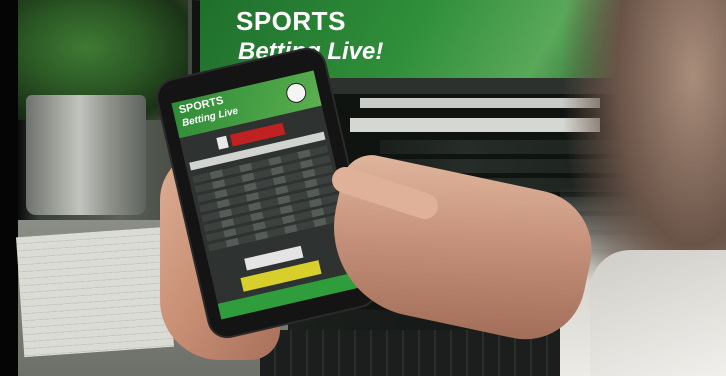 This screenshot has width=726, height=376. Describe the element at coordinates (291, 21) in the screenshot. I see `monitor-headline-sports: SPORTS` at that location.